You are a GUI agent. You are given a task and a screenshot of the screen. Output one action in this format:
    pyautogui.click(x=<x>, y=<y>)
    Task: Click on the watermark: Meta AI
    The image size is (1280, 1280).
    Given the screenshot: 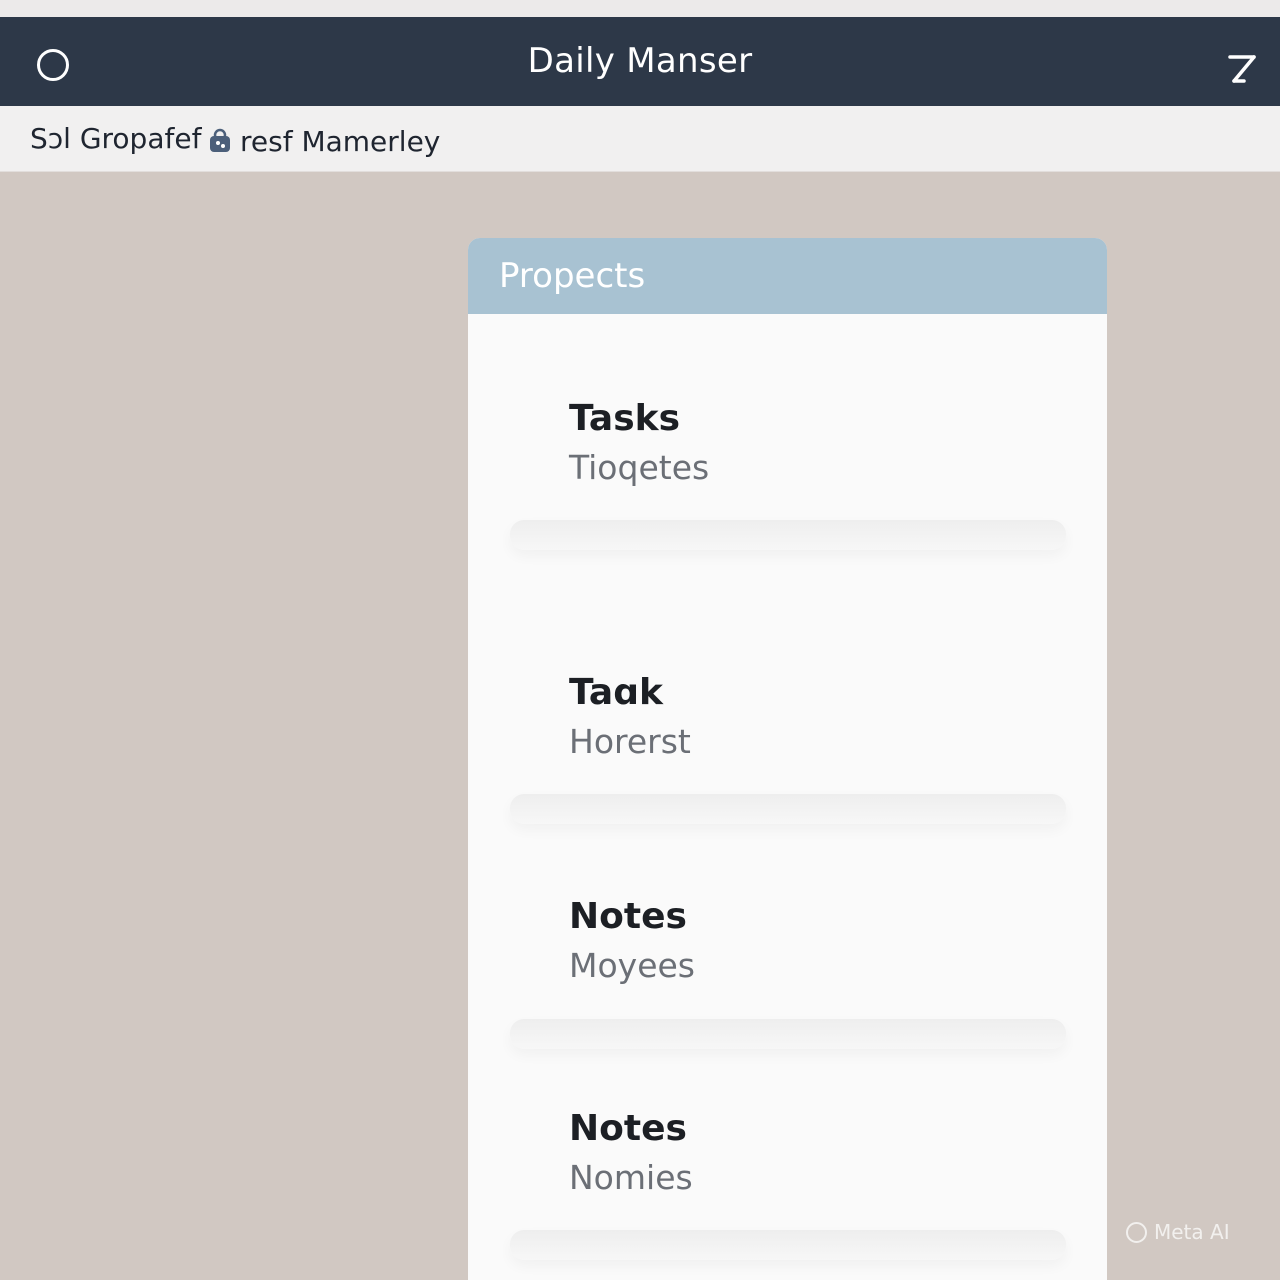 What is the action you would take?
    pyautogui.click(x=1178, y=1232)
    